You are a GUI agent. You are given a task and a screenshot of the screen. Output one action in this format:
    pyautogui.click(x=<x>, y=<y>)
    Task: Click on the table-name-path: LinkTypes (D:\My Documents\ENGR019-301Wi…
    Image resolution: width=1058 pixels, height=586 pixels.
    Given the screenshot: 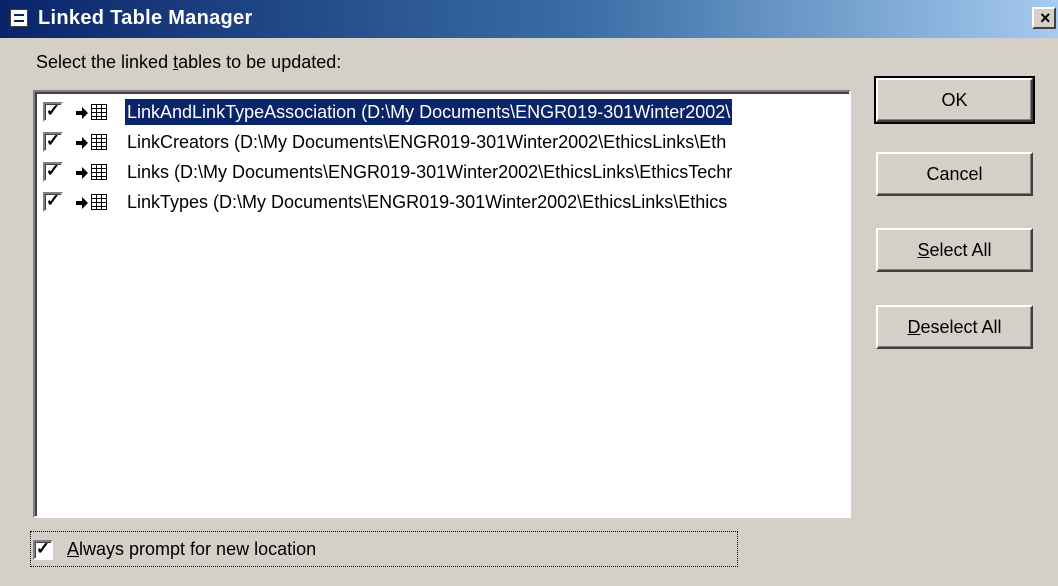 What is the action you would take?
    pyautogui.click(x=427, y=202)
    